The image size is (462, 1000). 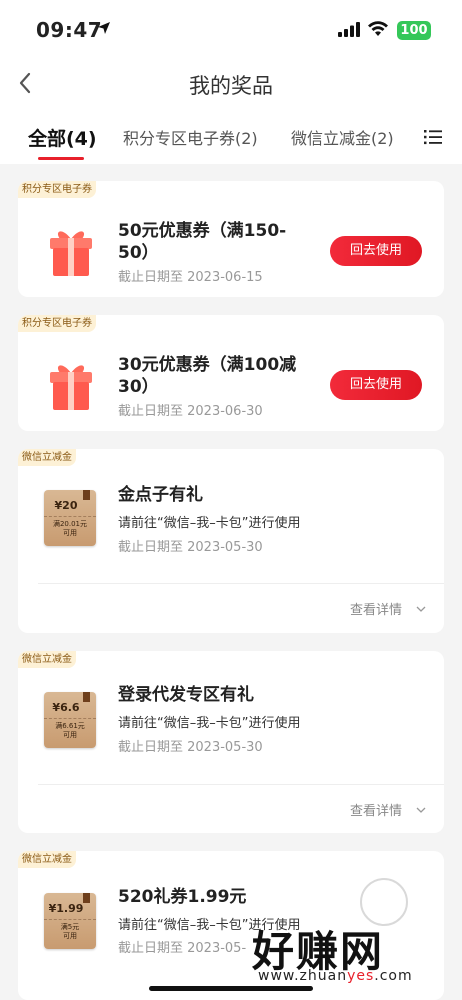 What do you see at coordinates (207, 376) in the screenshot?
I see `prize-title: 30元优惠券（满100减30）` at bounding box center [207, 376].